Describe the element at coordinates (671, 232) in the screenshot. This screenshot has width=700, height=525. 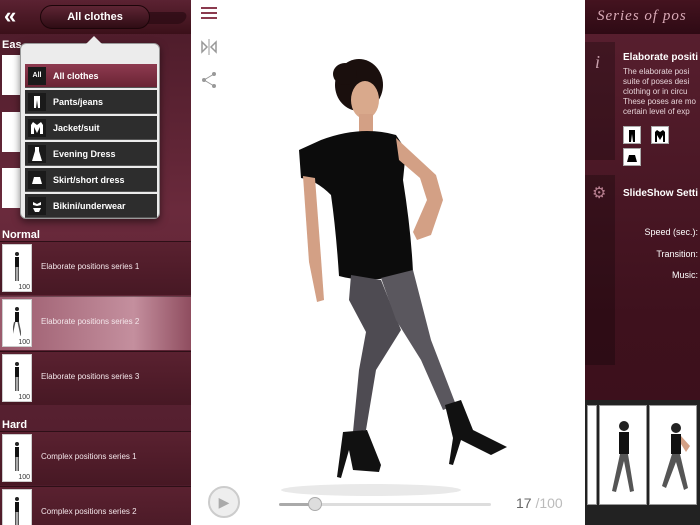
I see `speed-label: Speed (sec.):` at that location.